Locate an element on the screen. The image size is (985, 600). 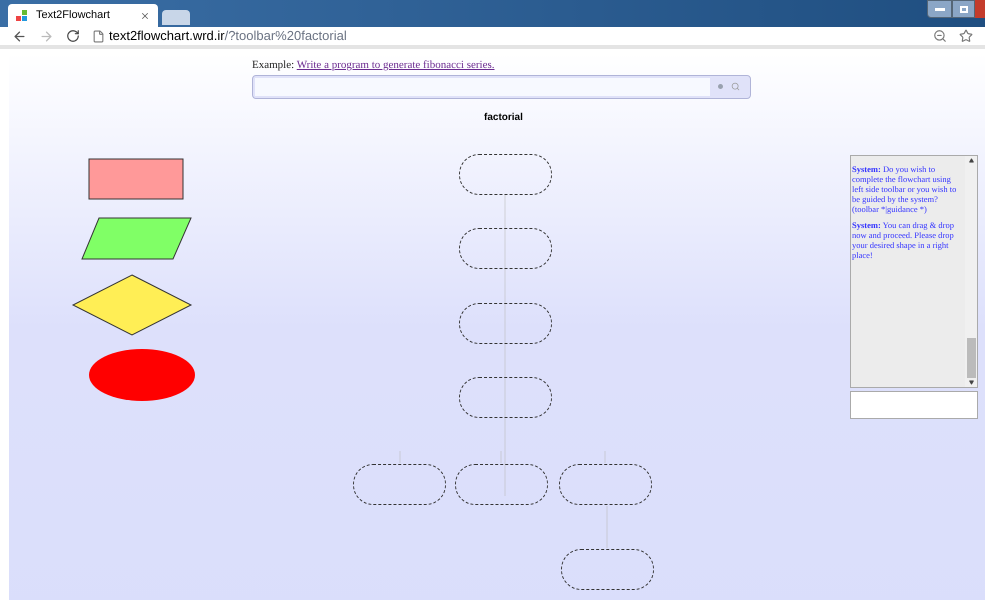
back-icon is located at coordinates (19, 36).